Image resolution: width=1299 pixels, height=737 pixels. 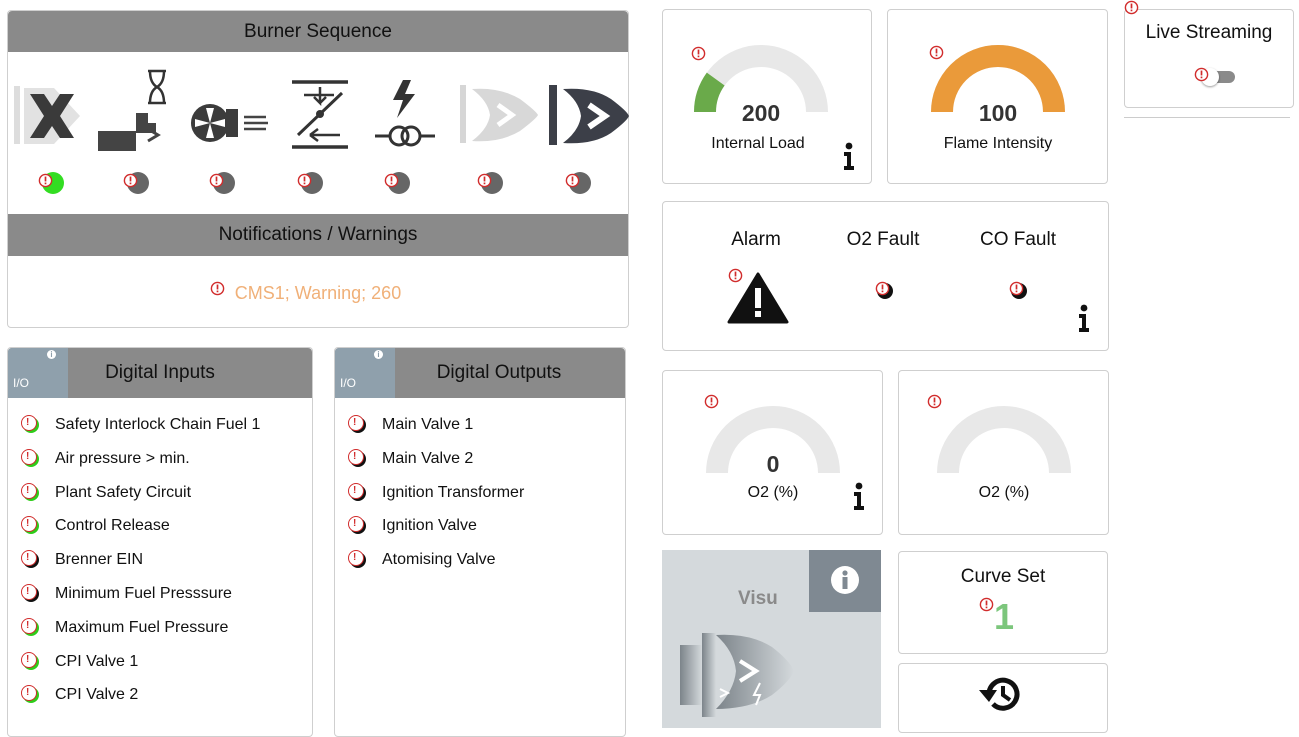 I want to click on digital-input-label: Minimum Fuel Presssure, so click(x=143, y=593).